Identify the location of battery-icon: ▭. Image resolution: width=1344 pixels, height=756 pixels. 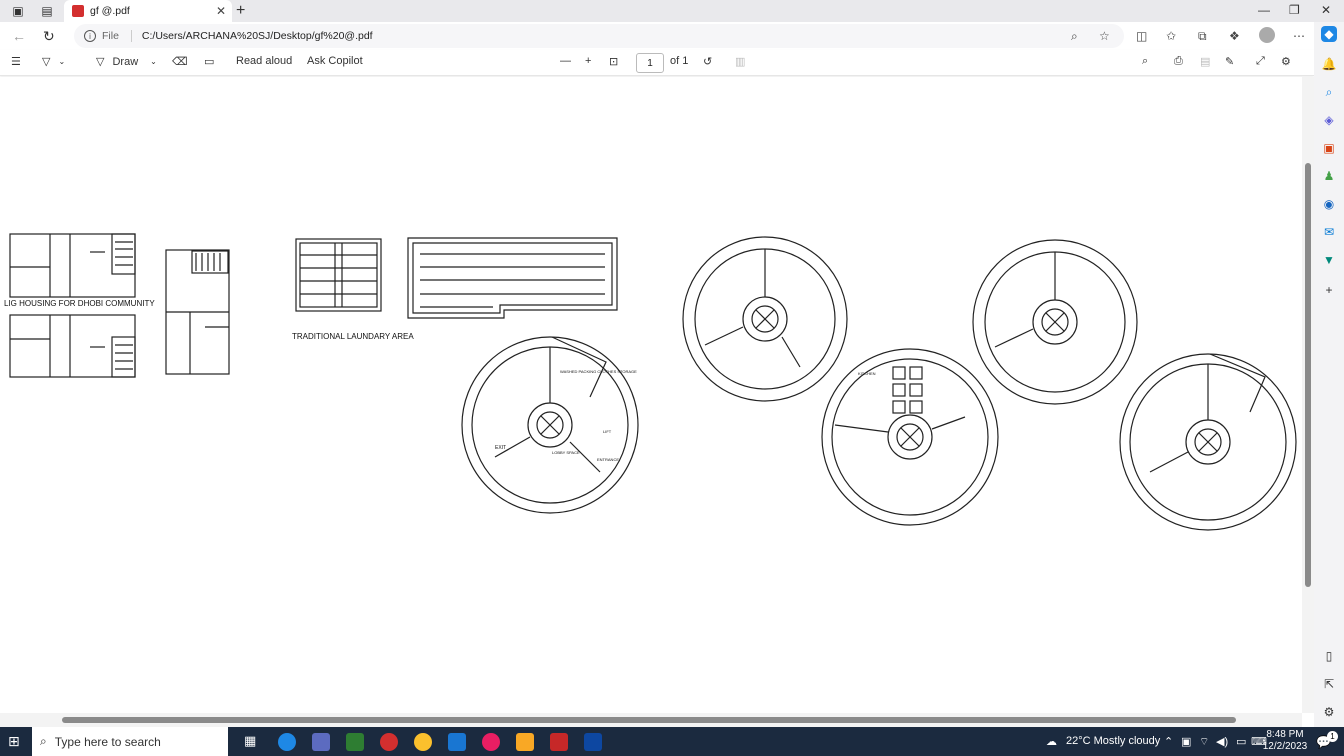
(1241, 741).